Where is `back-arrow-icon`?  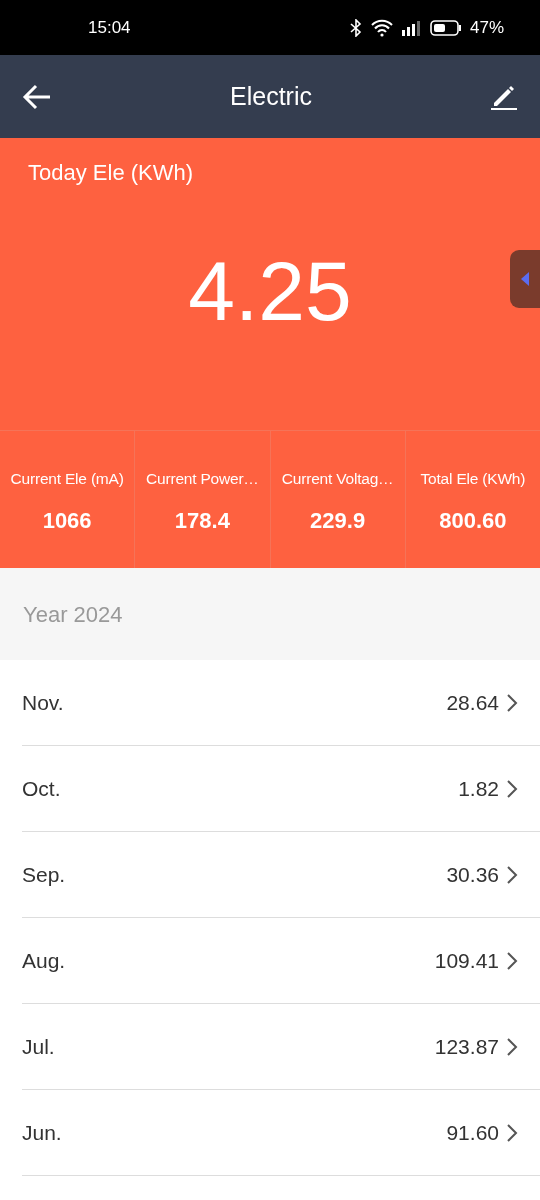
back-arrow-icon is located at coordinates (37, 96).